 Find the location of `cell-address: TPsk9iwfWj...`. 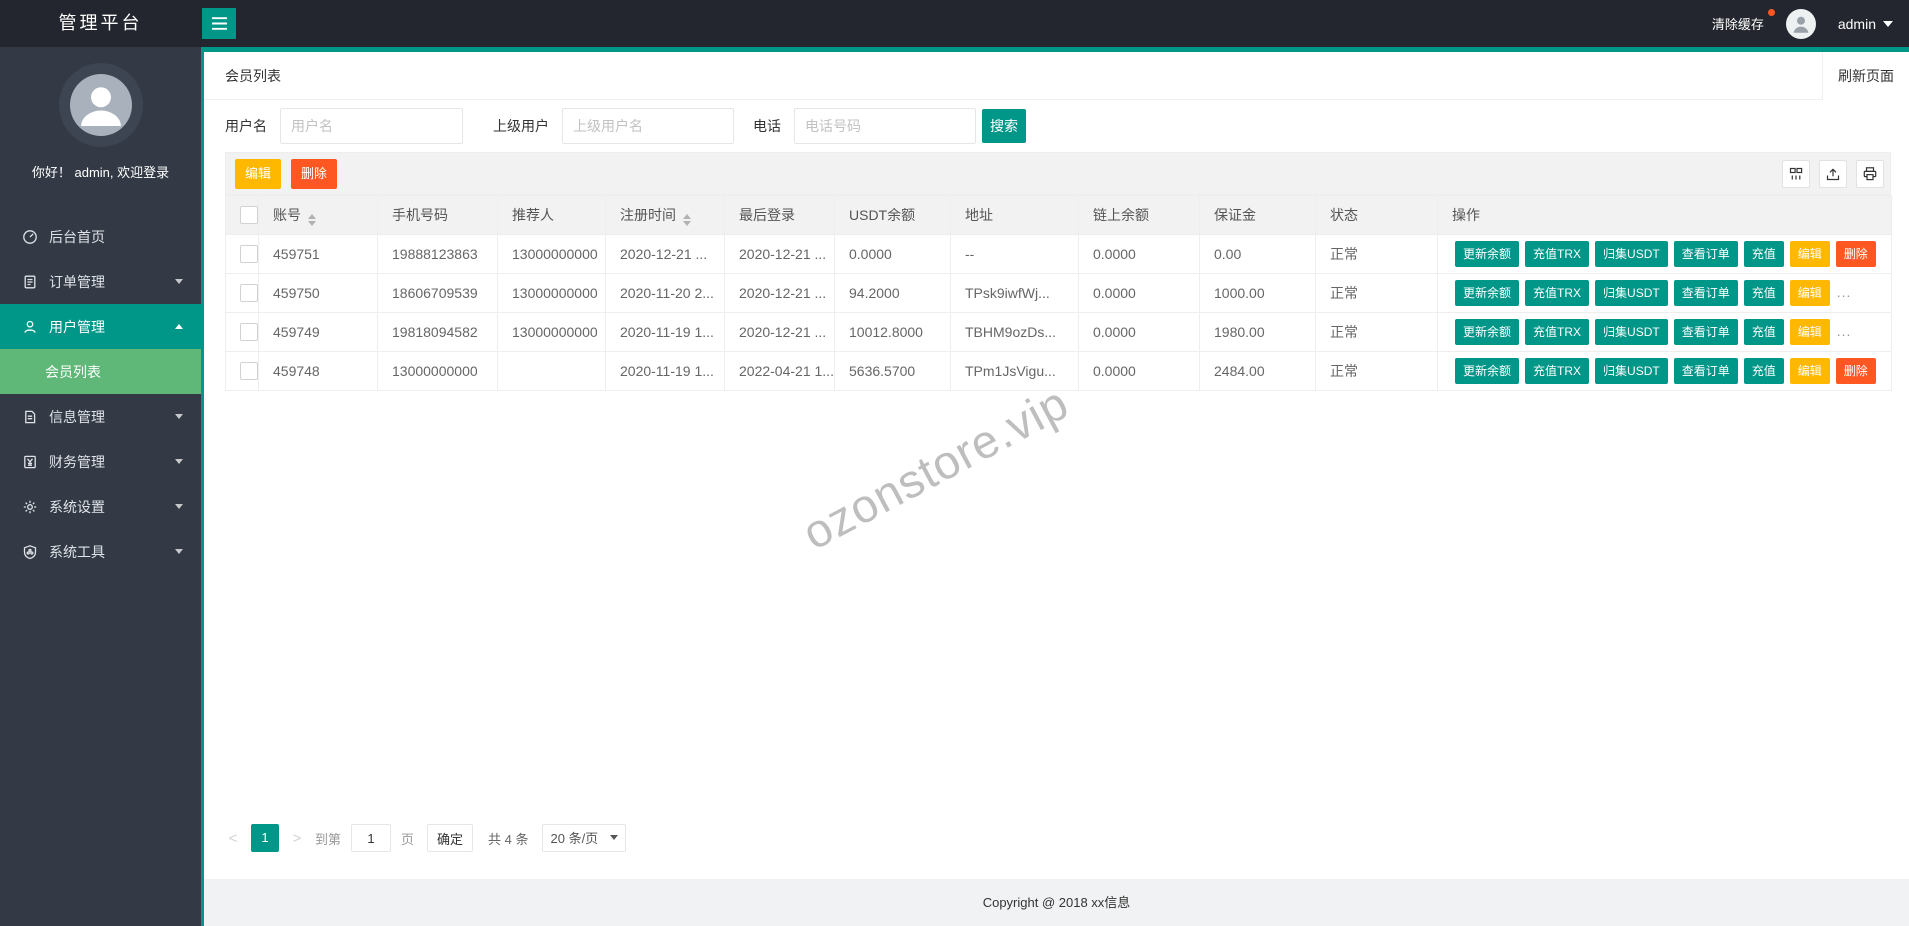

cell-address: TPsk9iwfWj... is located at coordinates (1014, 293).